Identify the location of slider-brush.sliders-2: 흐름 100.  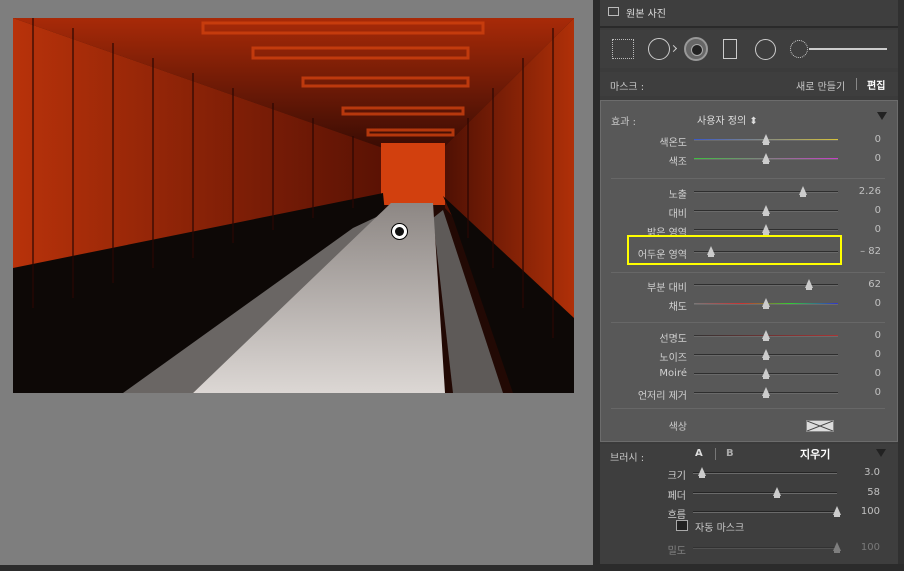
(749, 512).